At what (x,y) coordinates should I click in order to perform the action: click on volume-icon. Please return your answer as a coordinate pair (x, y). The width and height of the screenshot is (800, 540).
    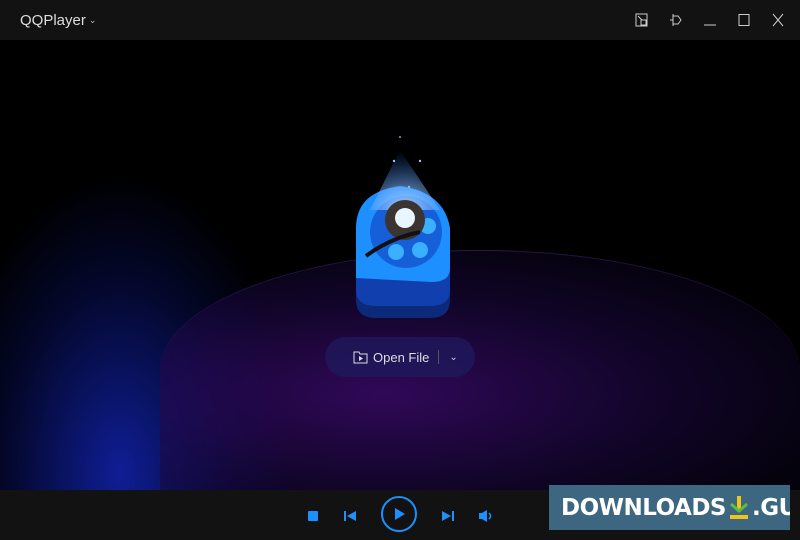
    Looking at the image, I should click on (485, 516).